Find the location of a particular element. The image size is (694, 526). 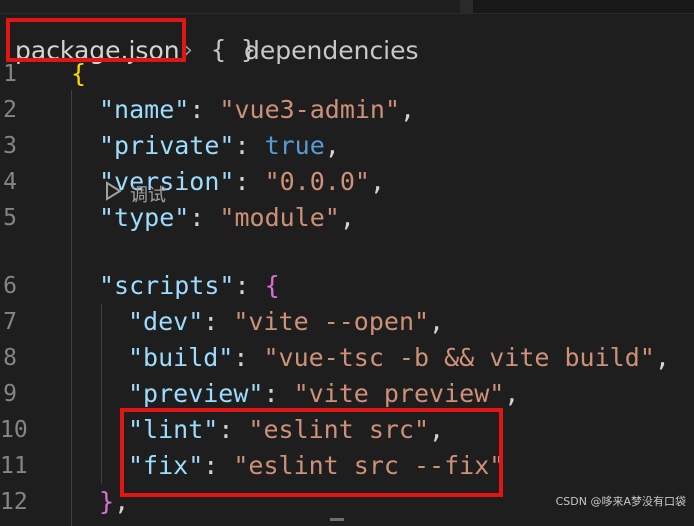

line-number: 11 is located at coordinates (14, 466).